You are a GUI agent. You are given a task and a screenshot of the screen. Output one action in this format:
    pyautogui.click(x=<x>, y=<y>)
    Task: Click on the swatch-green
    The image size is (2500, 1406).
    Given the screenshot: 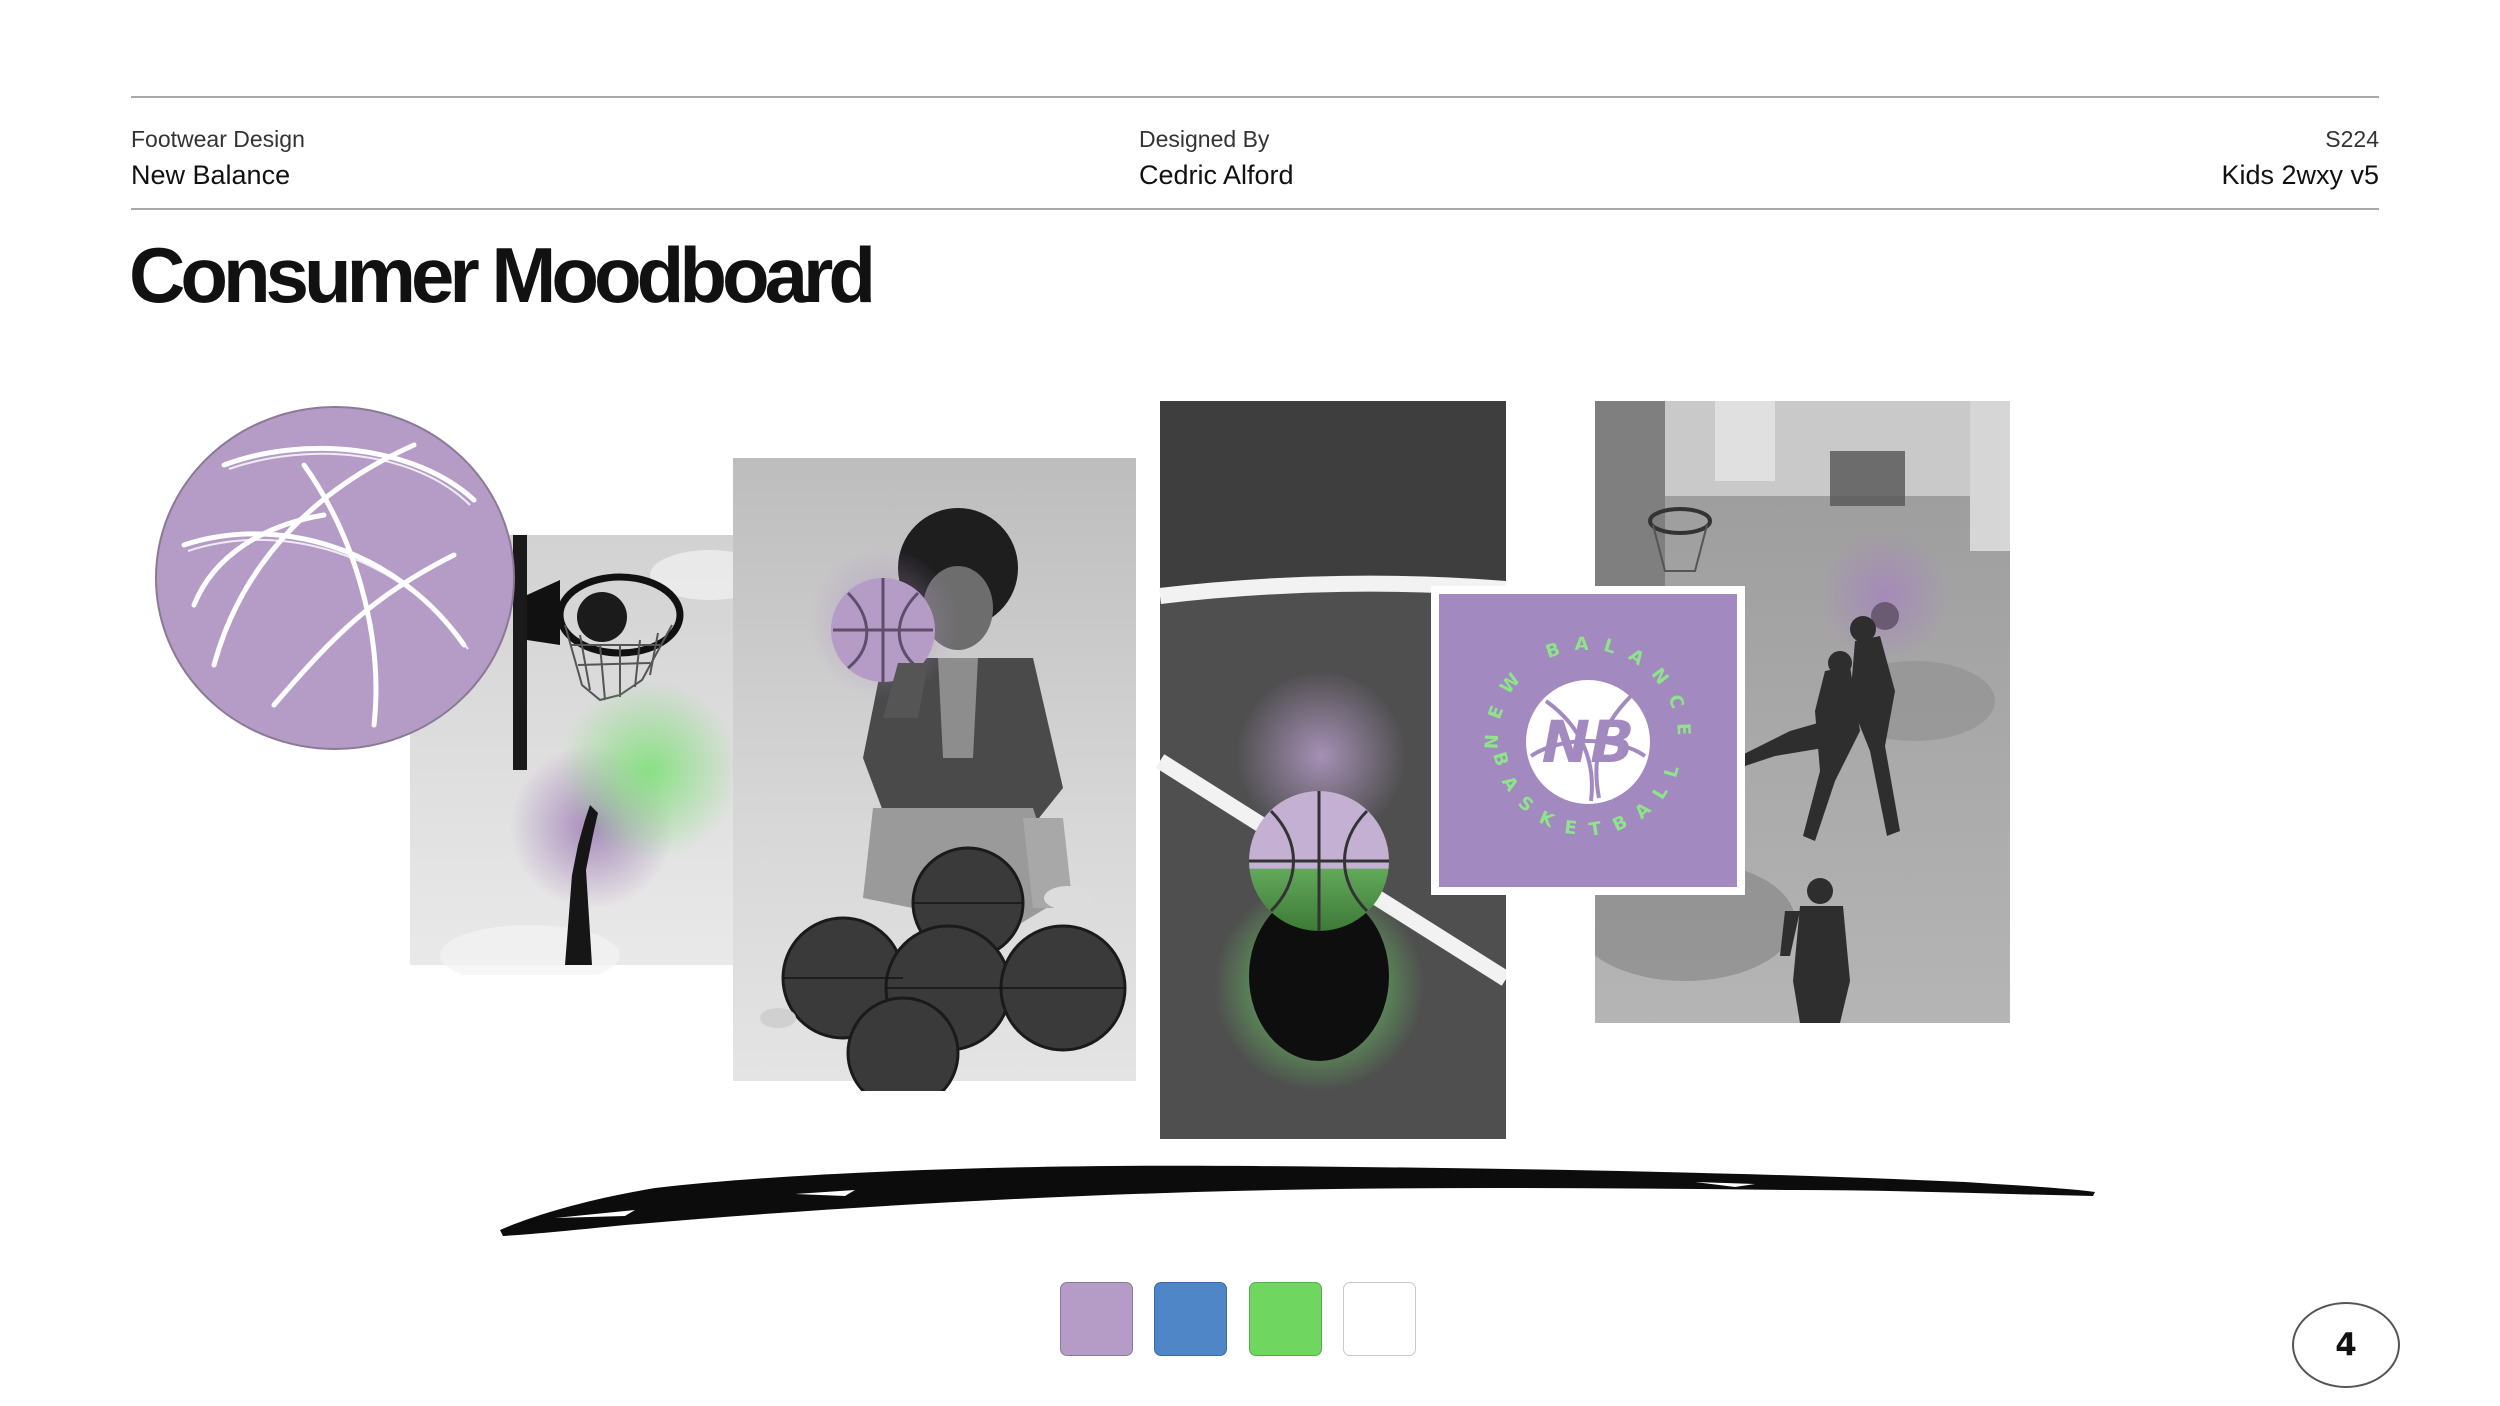 What is the action you would take?
    pyautogui.click(x=1285, y=1319)
    